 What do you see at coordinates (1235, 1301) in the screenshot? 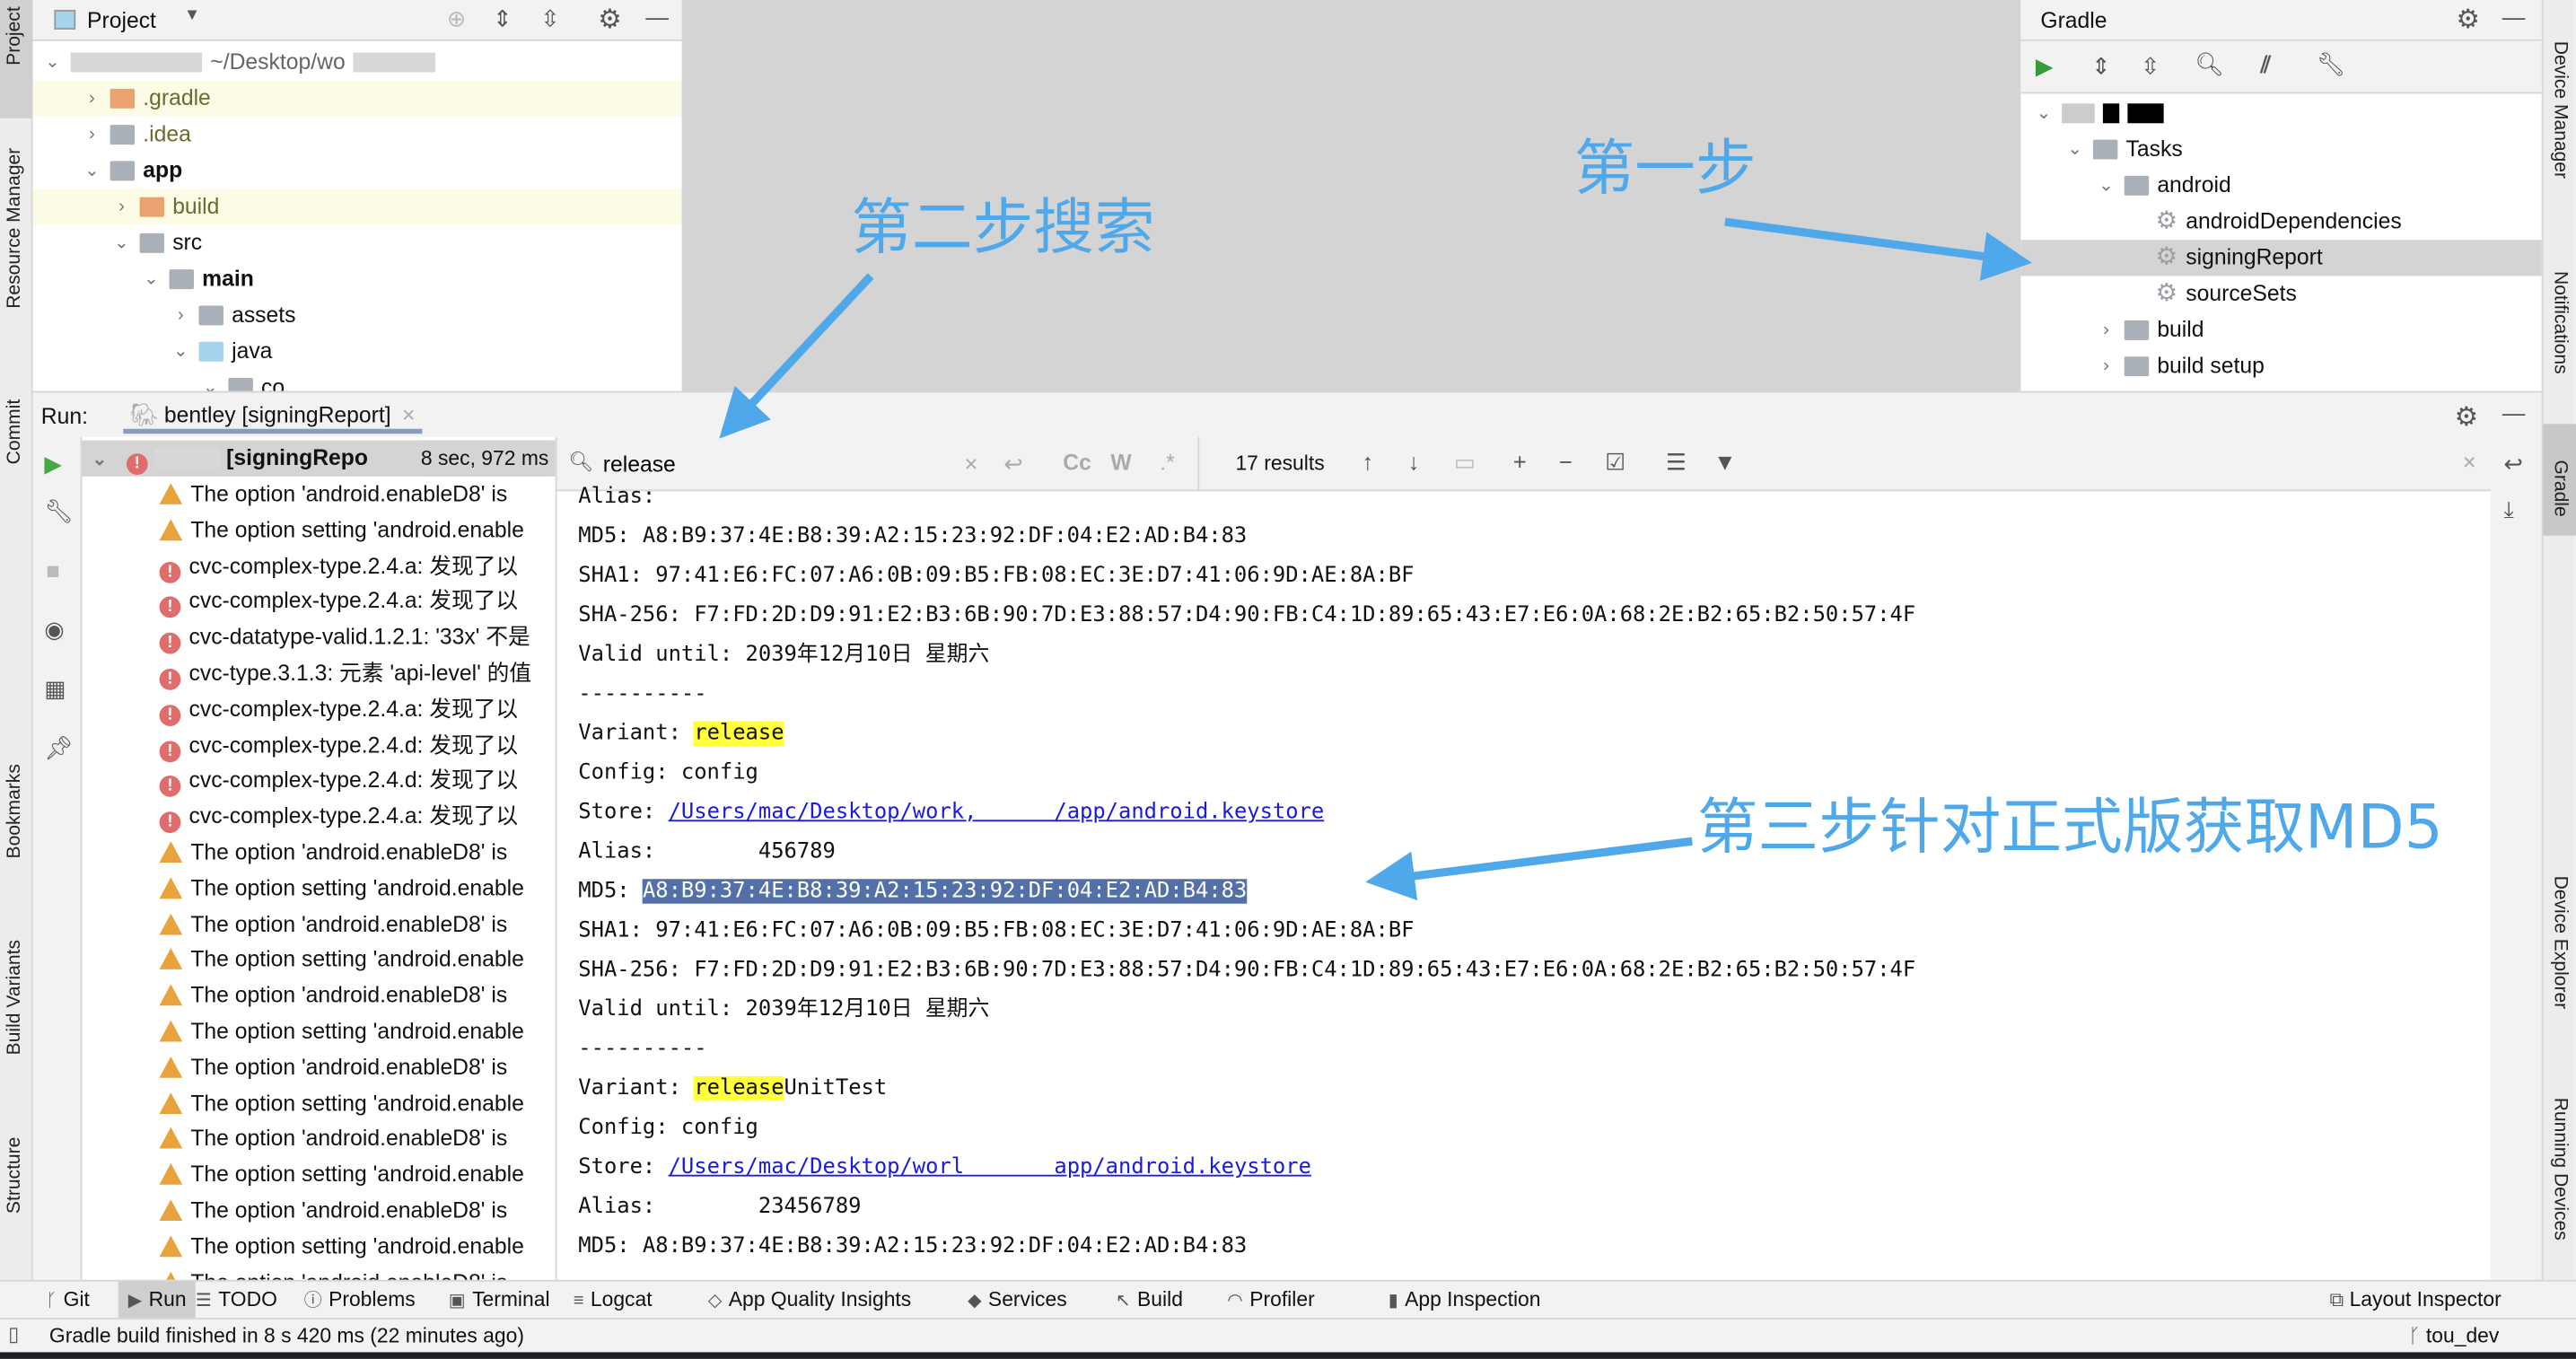
I see `profiler-icon: ◠` at bounding box center [1235, 1301].